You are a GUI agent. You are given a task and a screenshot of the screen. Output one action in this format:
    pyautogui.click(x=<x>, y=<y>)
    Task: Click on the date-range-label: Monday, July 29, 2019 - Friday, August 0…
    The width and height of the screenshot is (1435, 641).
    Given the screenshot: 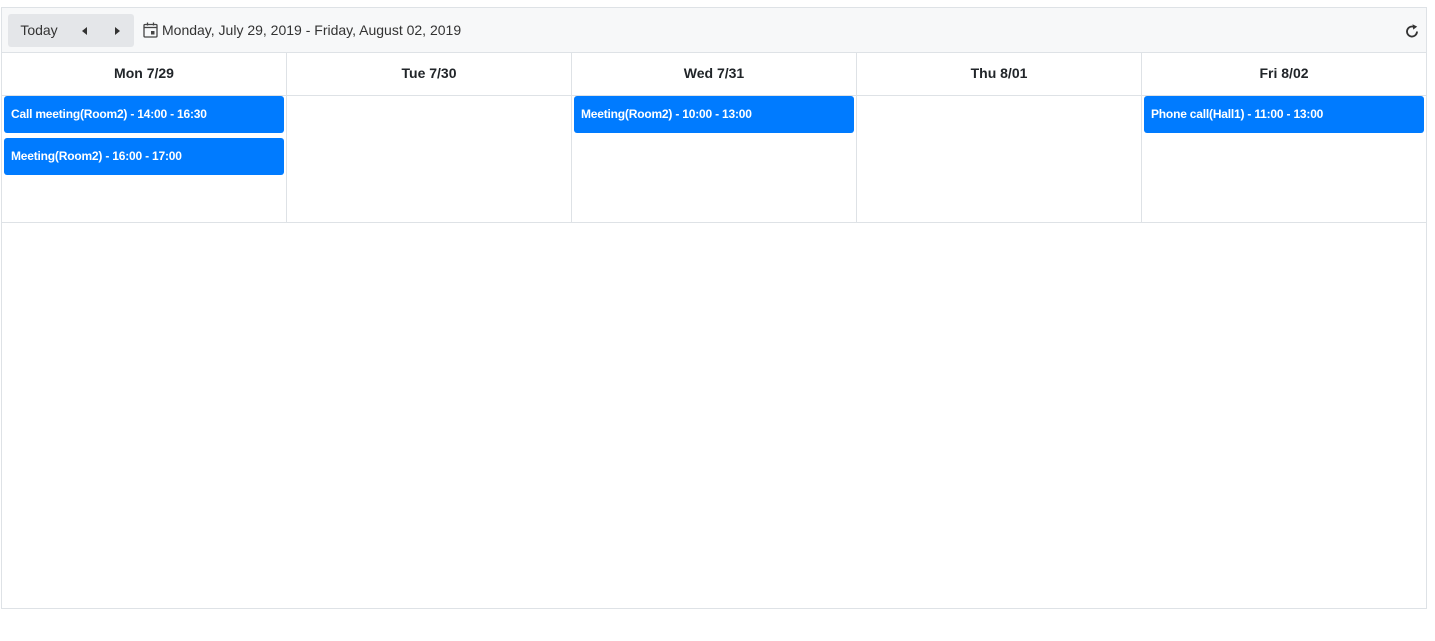 What is the action you would take?
    pyautogui.click(x=312, y=30)
    